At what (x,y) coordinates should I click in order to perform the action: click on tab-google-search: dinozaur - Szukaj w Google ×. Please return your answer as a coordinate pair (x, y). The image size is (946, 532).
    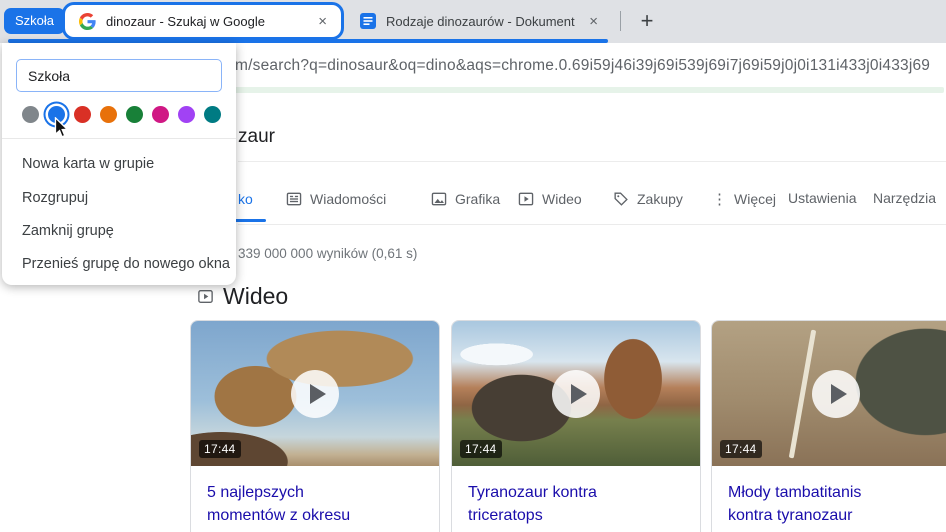
    Looking at the image, I should click on (203, 21).